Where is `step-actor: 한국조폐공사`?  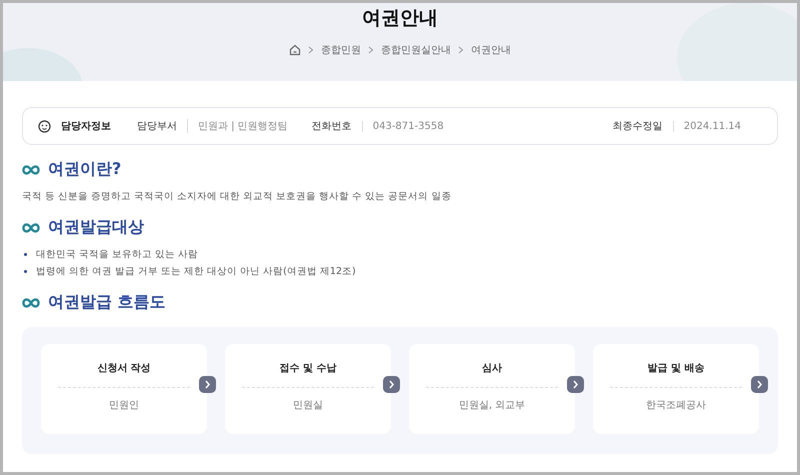 step-actor: 한국조폐공사 is located at coordinates (676, 405).